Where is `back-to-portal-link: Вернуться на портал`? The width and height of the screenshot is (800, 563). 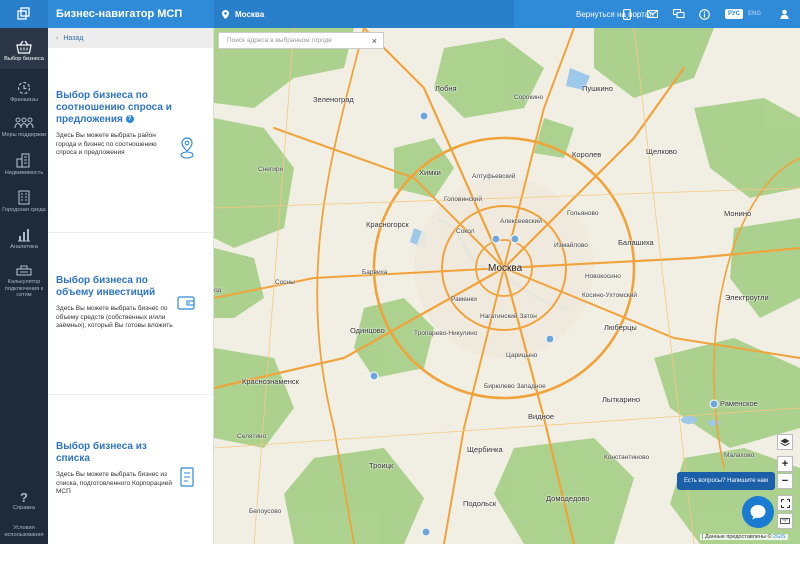 back-to-portal-link: Вернуться на портал is located at coordinates (584, 14).